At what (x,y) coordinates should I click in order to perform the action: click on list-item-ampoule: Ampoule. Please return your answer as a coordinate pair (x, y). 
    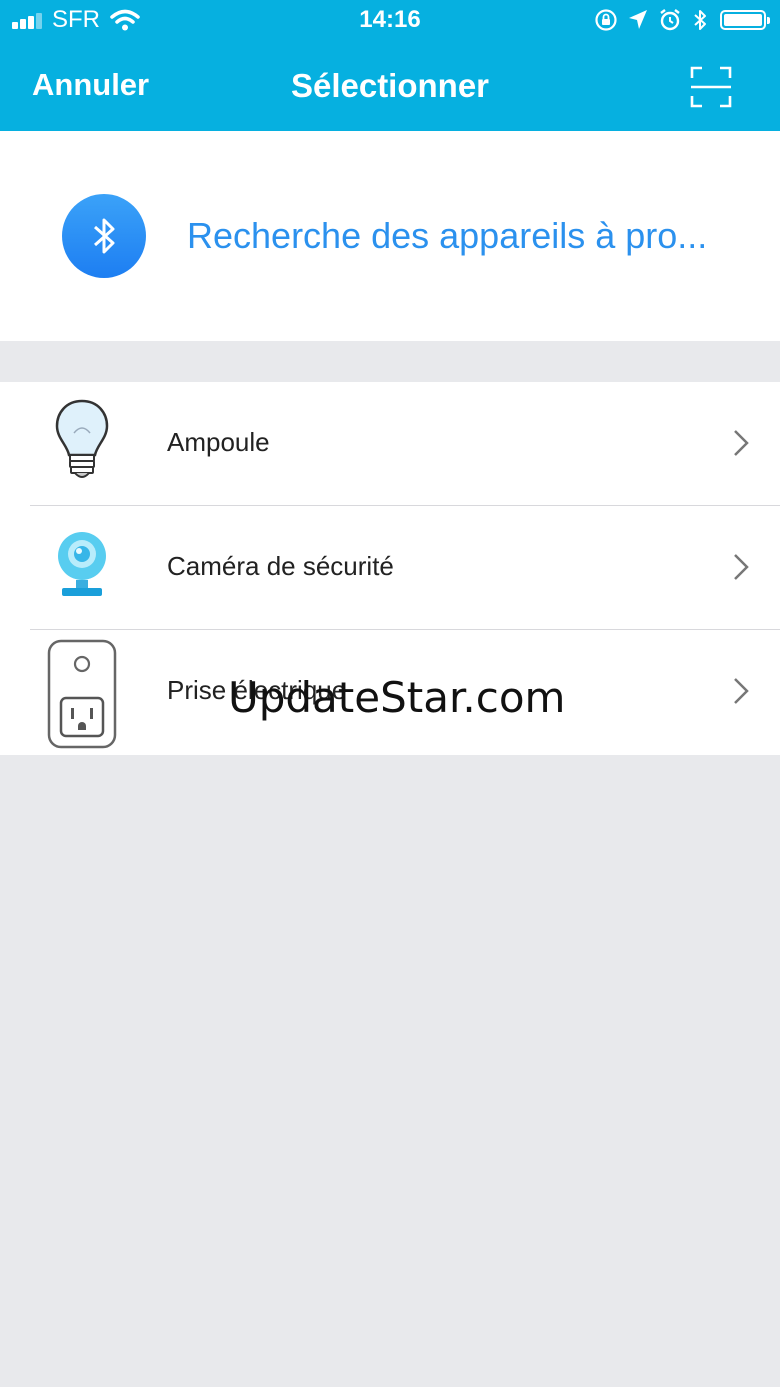
    Looking at the image, I should click on (390, 444).